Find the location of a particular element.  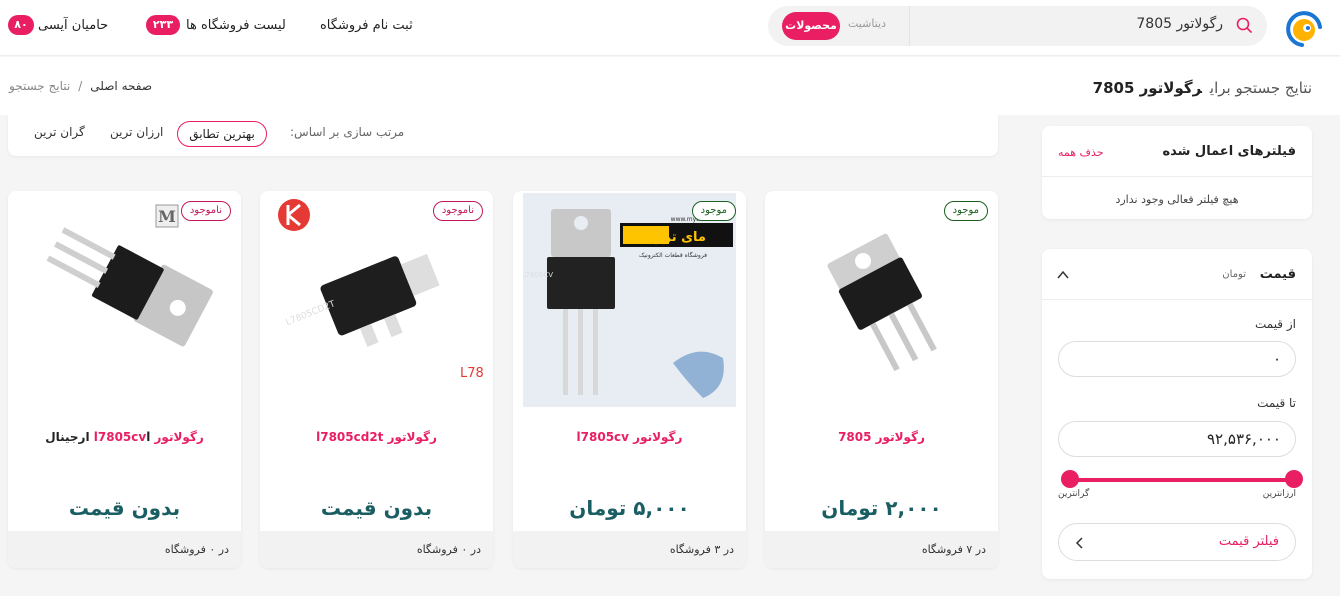

store-count: در ۷ فروشگاه is located at coordinates (881, 549).